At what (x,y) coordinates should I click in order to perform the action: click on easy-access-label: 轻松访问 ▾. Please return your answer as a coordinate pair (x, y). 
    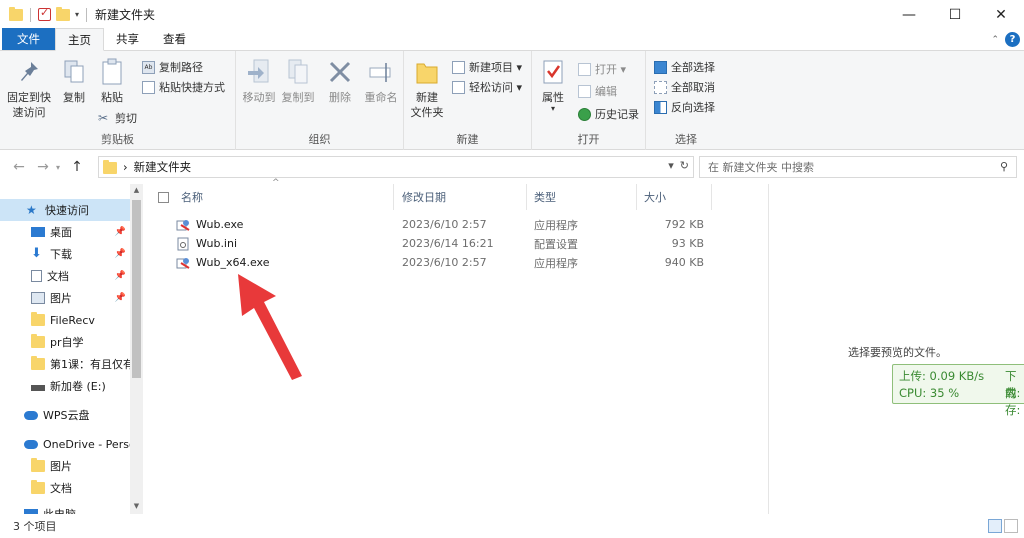
    Looking at the image, I should click on (496, 87).